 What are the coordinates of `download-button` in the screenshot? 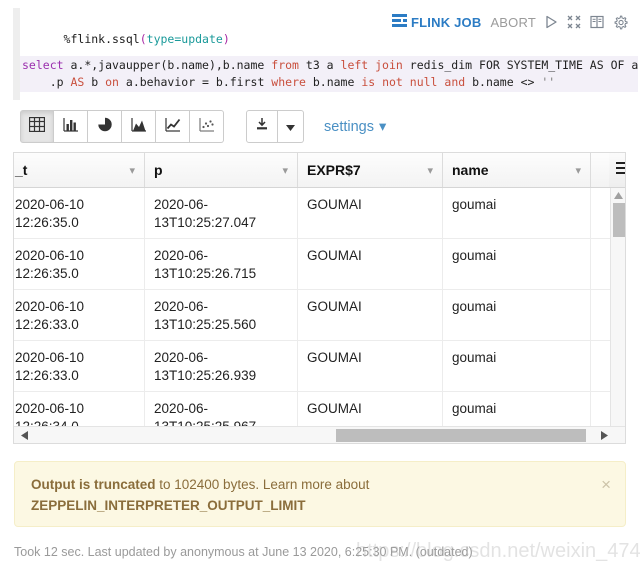 It's located at (262, 126).